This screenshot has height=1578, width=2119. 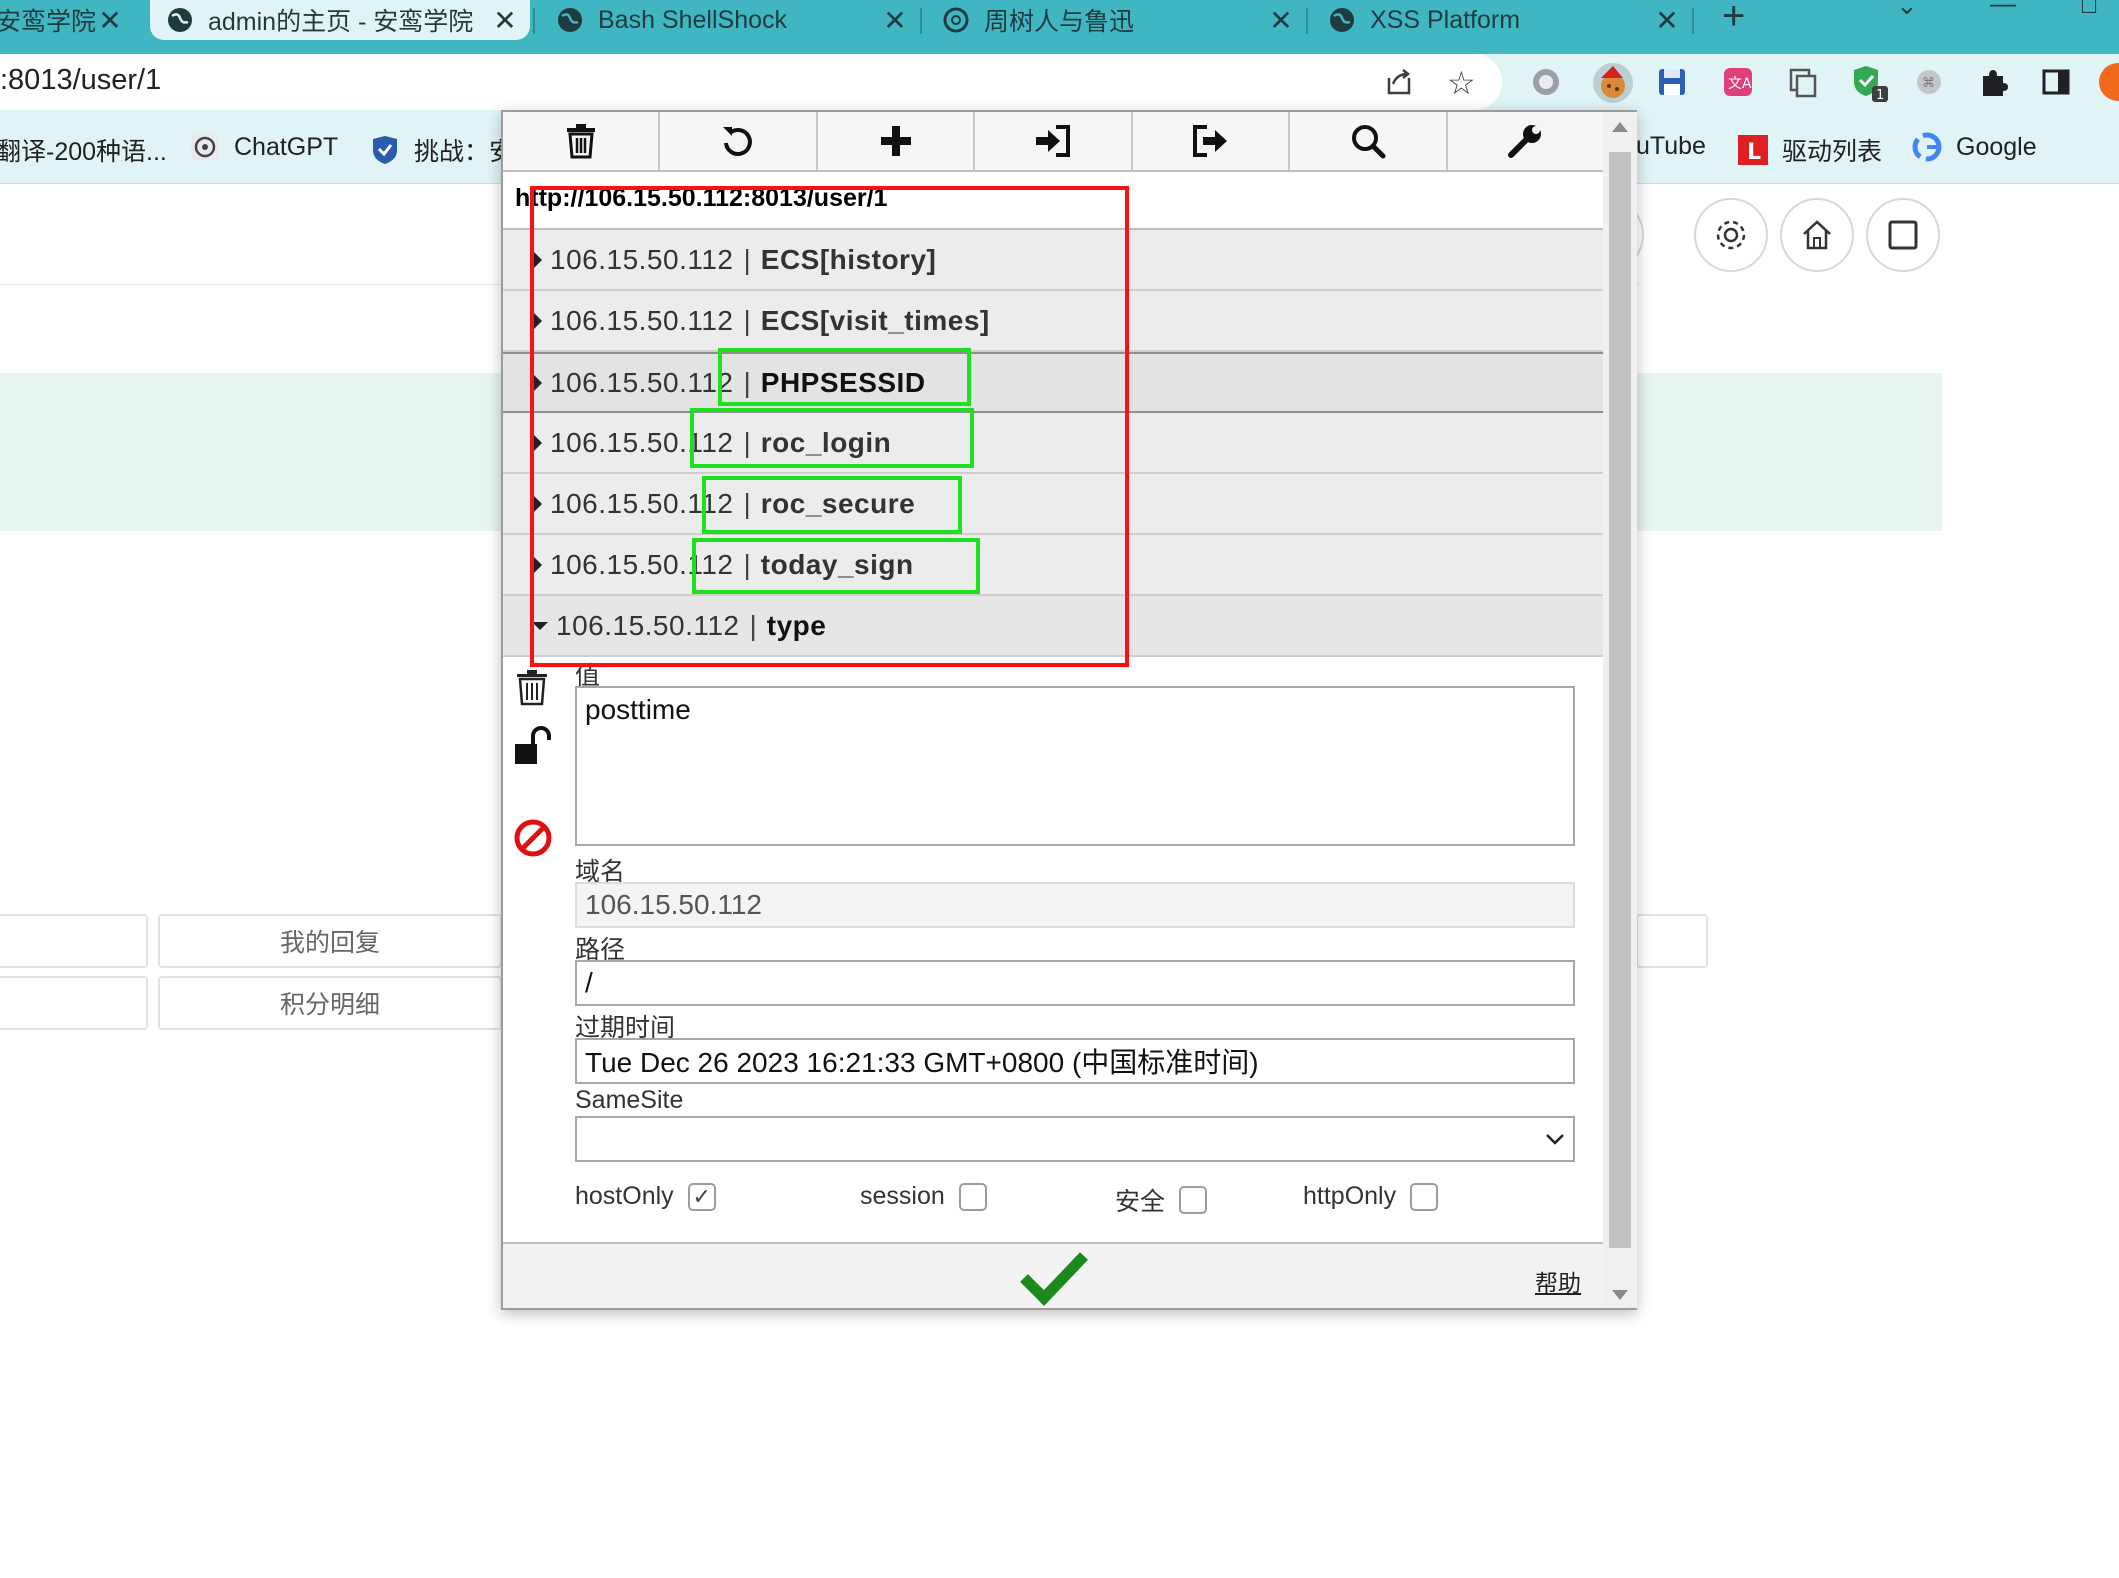 What do you see at coordinates (67, 20) in the screenshot?
I see `tab-anluan: 安鸾学院 ✕` at bounding box center [67, 20].